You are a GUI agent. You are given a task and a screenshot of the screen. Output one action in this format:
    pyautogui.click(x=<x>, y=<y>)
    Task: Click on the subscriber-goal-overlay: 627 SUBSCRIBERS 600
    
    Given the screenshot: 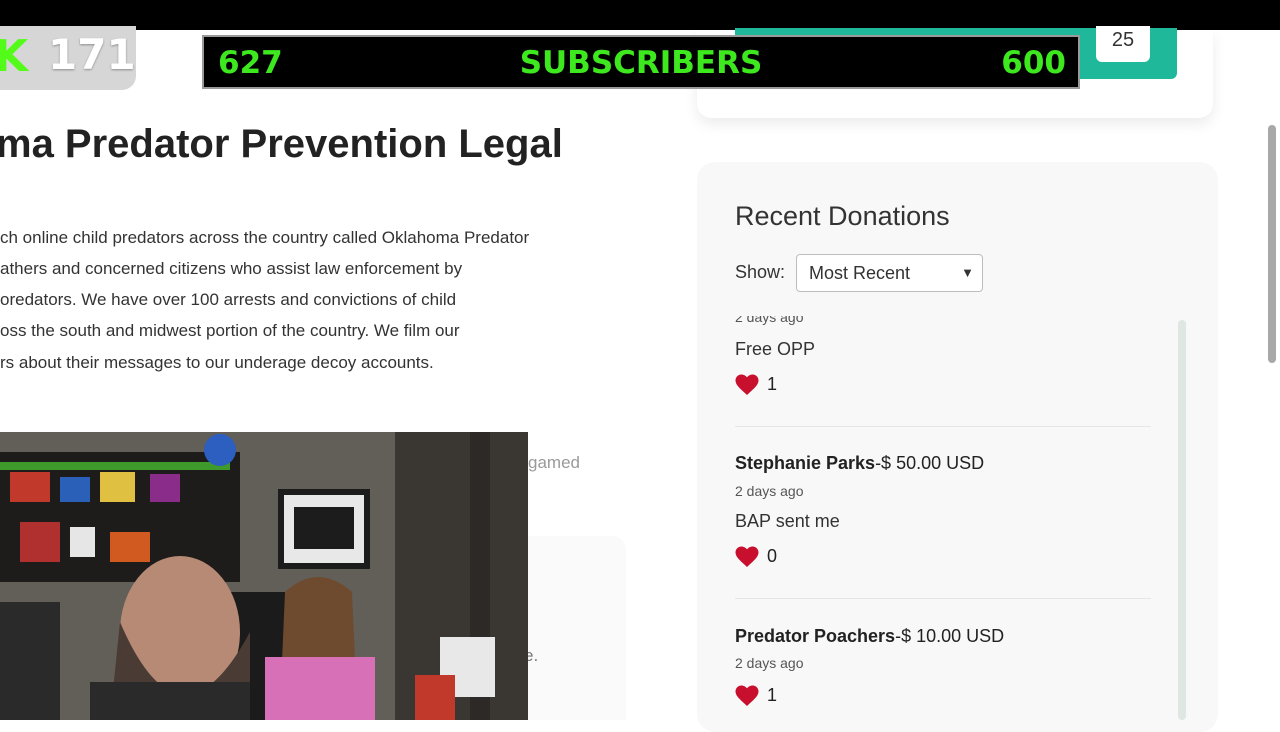 What is the action you would take?
    pyautogui.click(x=641, y=62)
    